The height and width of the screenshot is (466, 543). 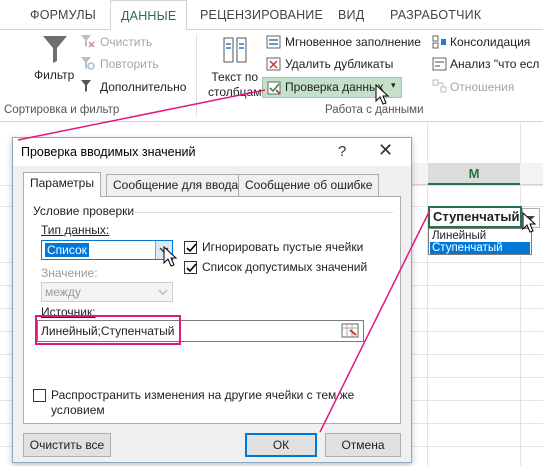 What do you see at coordinates (382, 94) in the screenshot?
I see `mouse-pointer-icon` at bounding box center [382, 94].